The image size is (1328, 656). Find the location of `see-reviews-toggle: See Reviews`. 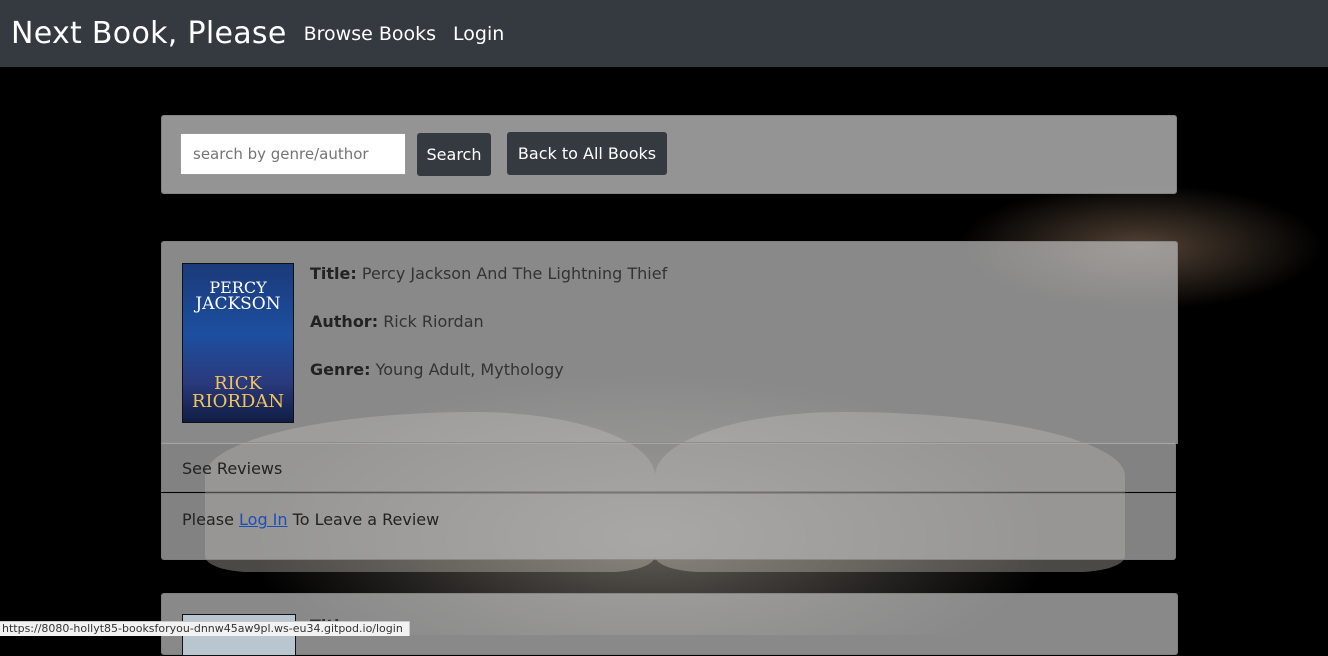

see-reviews-toggle: See Reviews is located at coordinates (668, 467).